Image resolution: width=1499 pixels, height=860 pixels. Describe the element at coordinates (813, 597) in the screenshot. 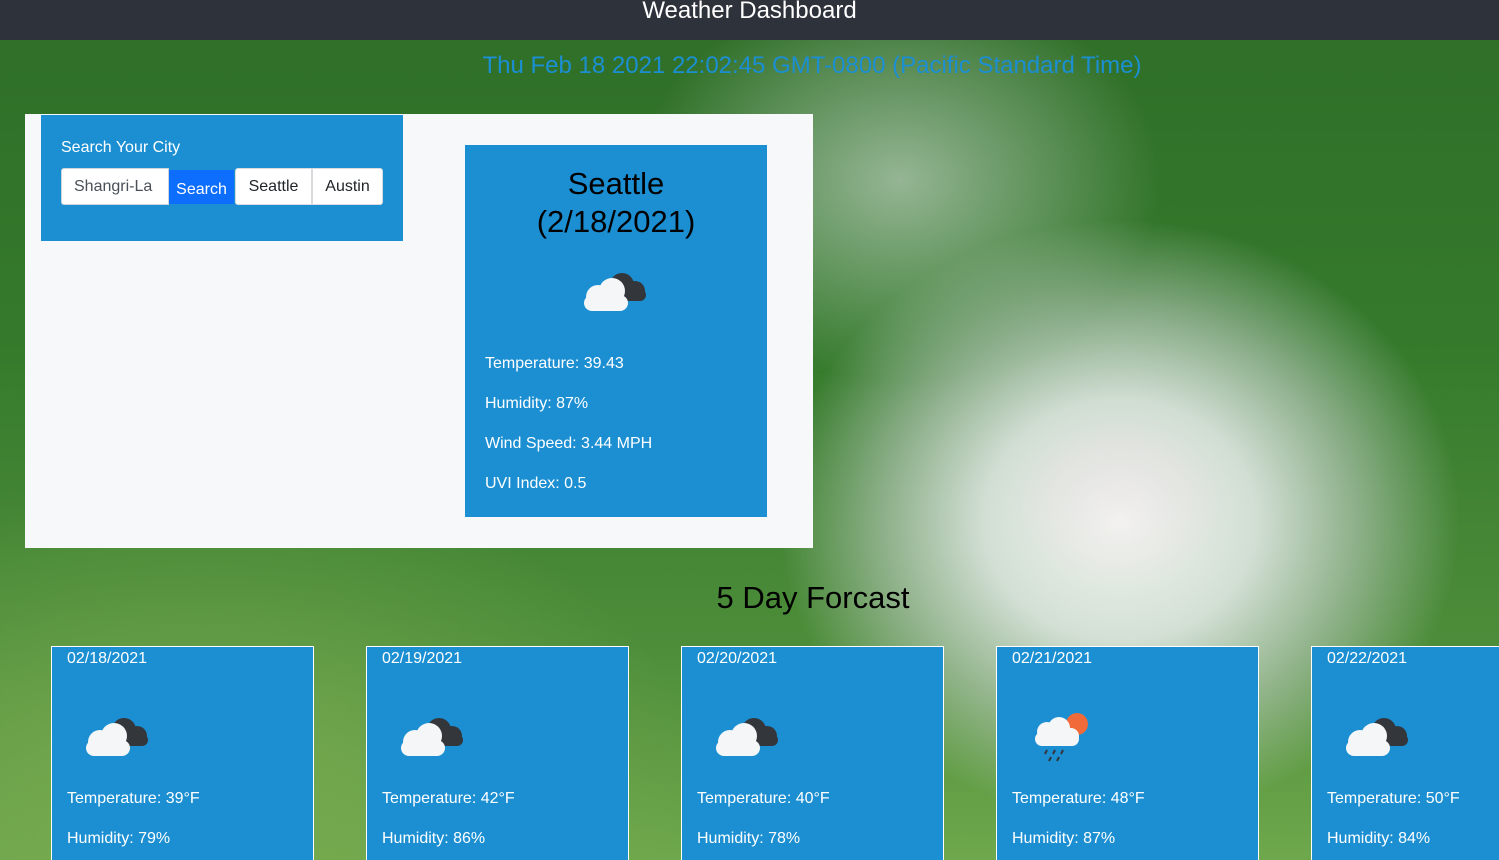

I see `forecast-heading: 5 Day Forcast` at that location.